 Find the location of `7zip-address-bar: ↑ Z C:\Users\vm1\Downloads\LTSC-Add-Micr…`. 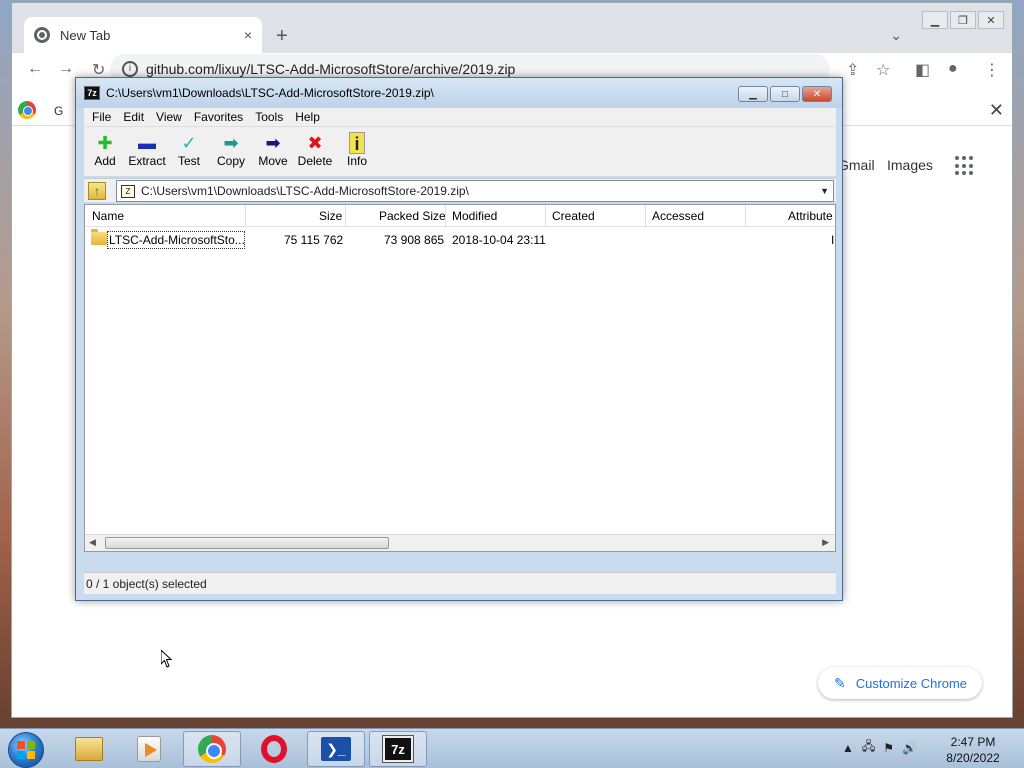

7zip-address-bar: ↑ Z C:\Users\vm1\Downloads\LTSC-Add-Micr… is located at coordinates (460, 190).